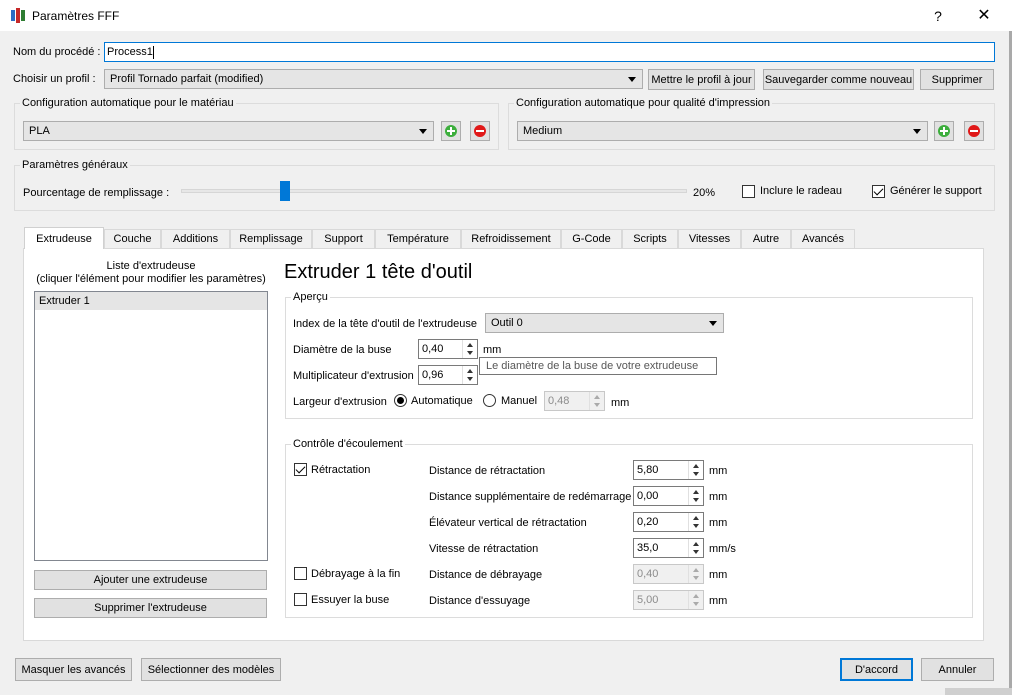 This screenshot has height=695, width=1012. What do you see at coordinates (271, 238) in the screenshot?
I see `tab-remplissage: Remplissage` at bounding box center [271, 238].